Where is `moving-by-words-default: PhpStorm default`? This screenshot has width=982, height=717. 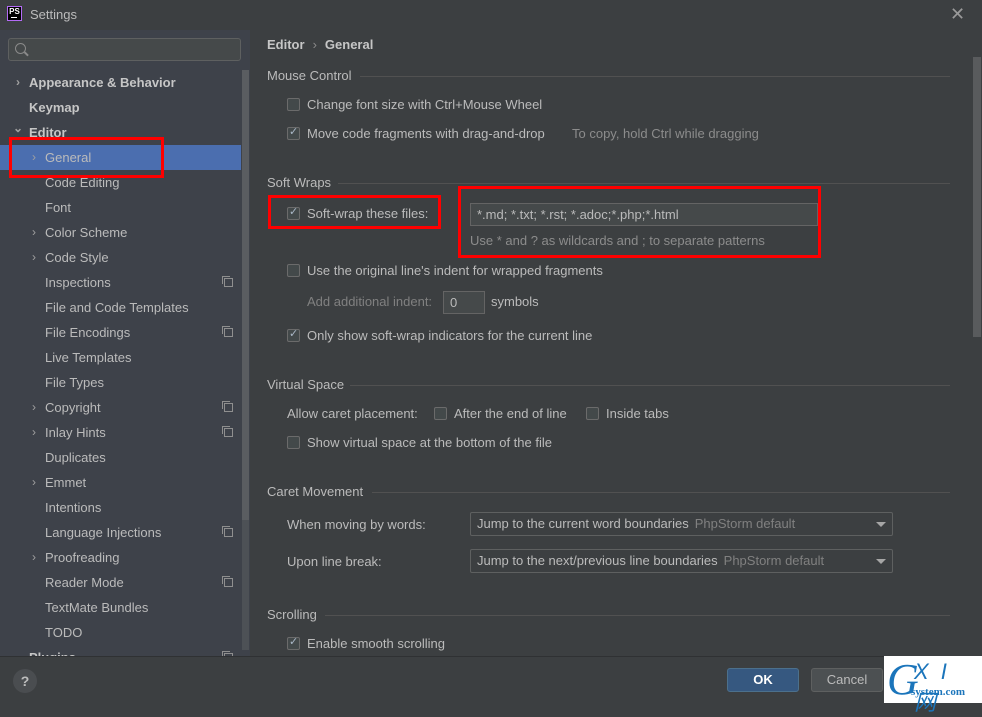
moving-by-words-default: PhpStorm default is located at coordinates (745, 523).